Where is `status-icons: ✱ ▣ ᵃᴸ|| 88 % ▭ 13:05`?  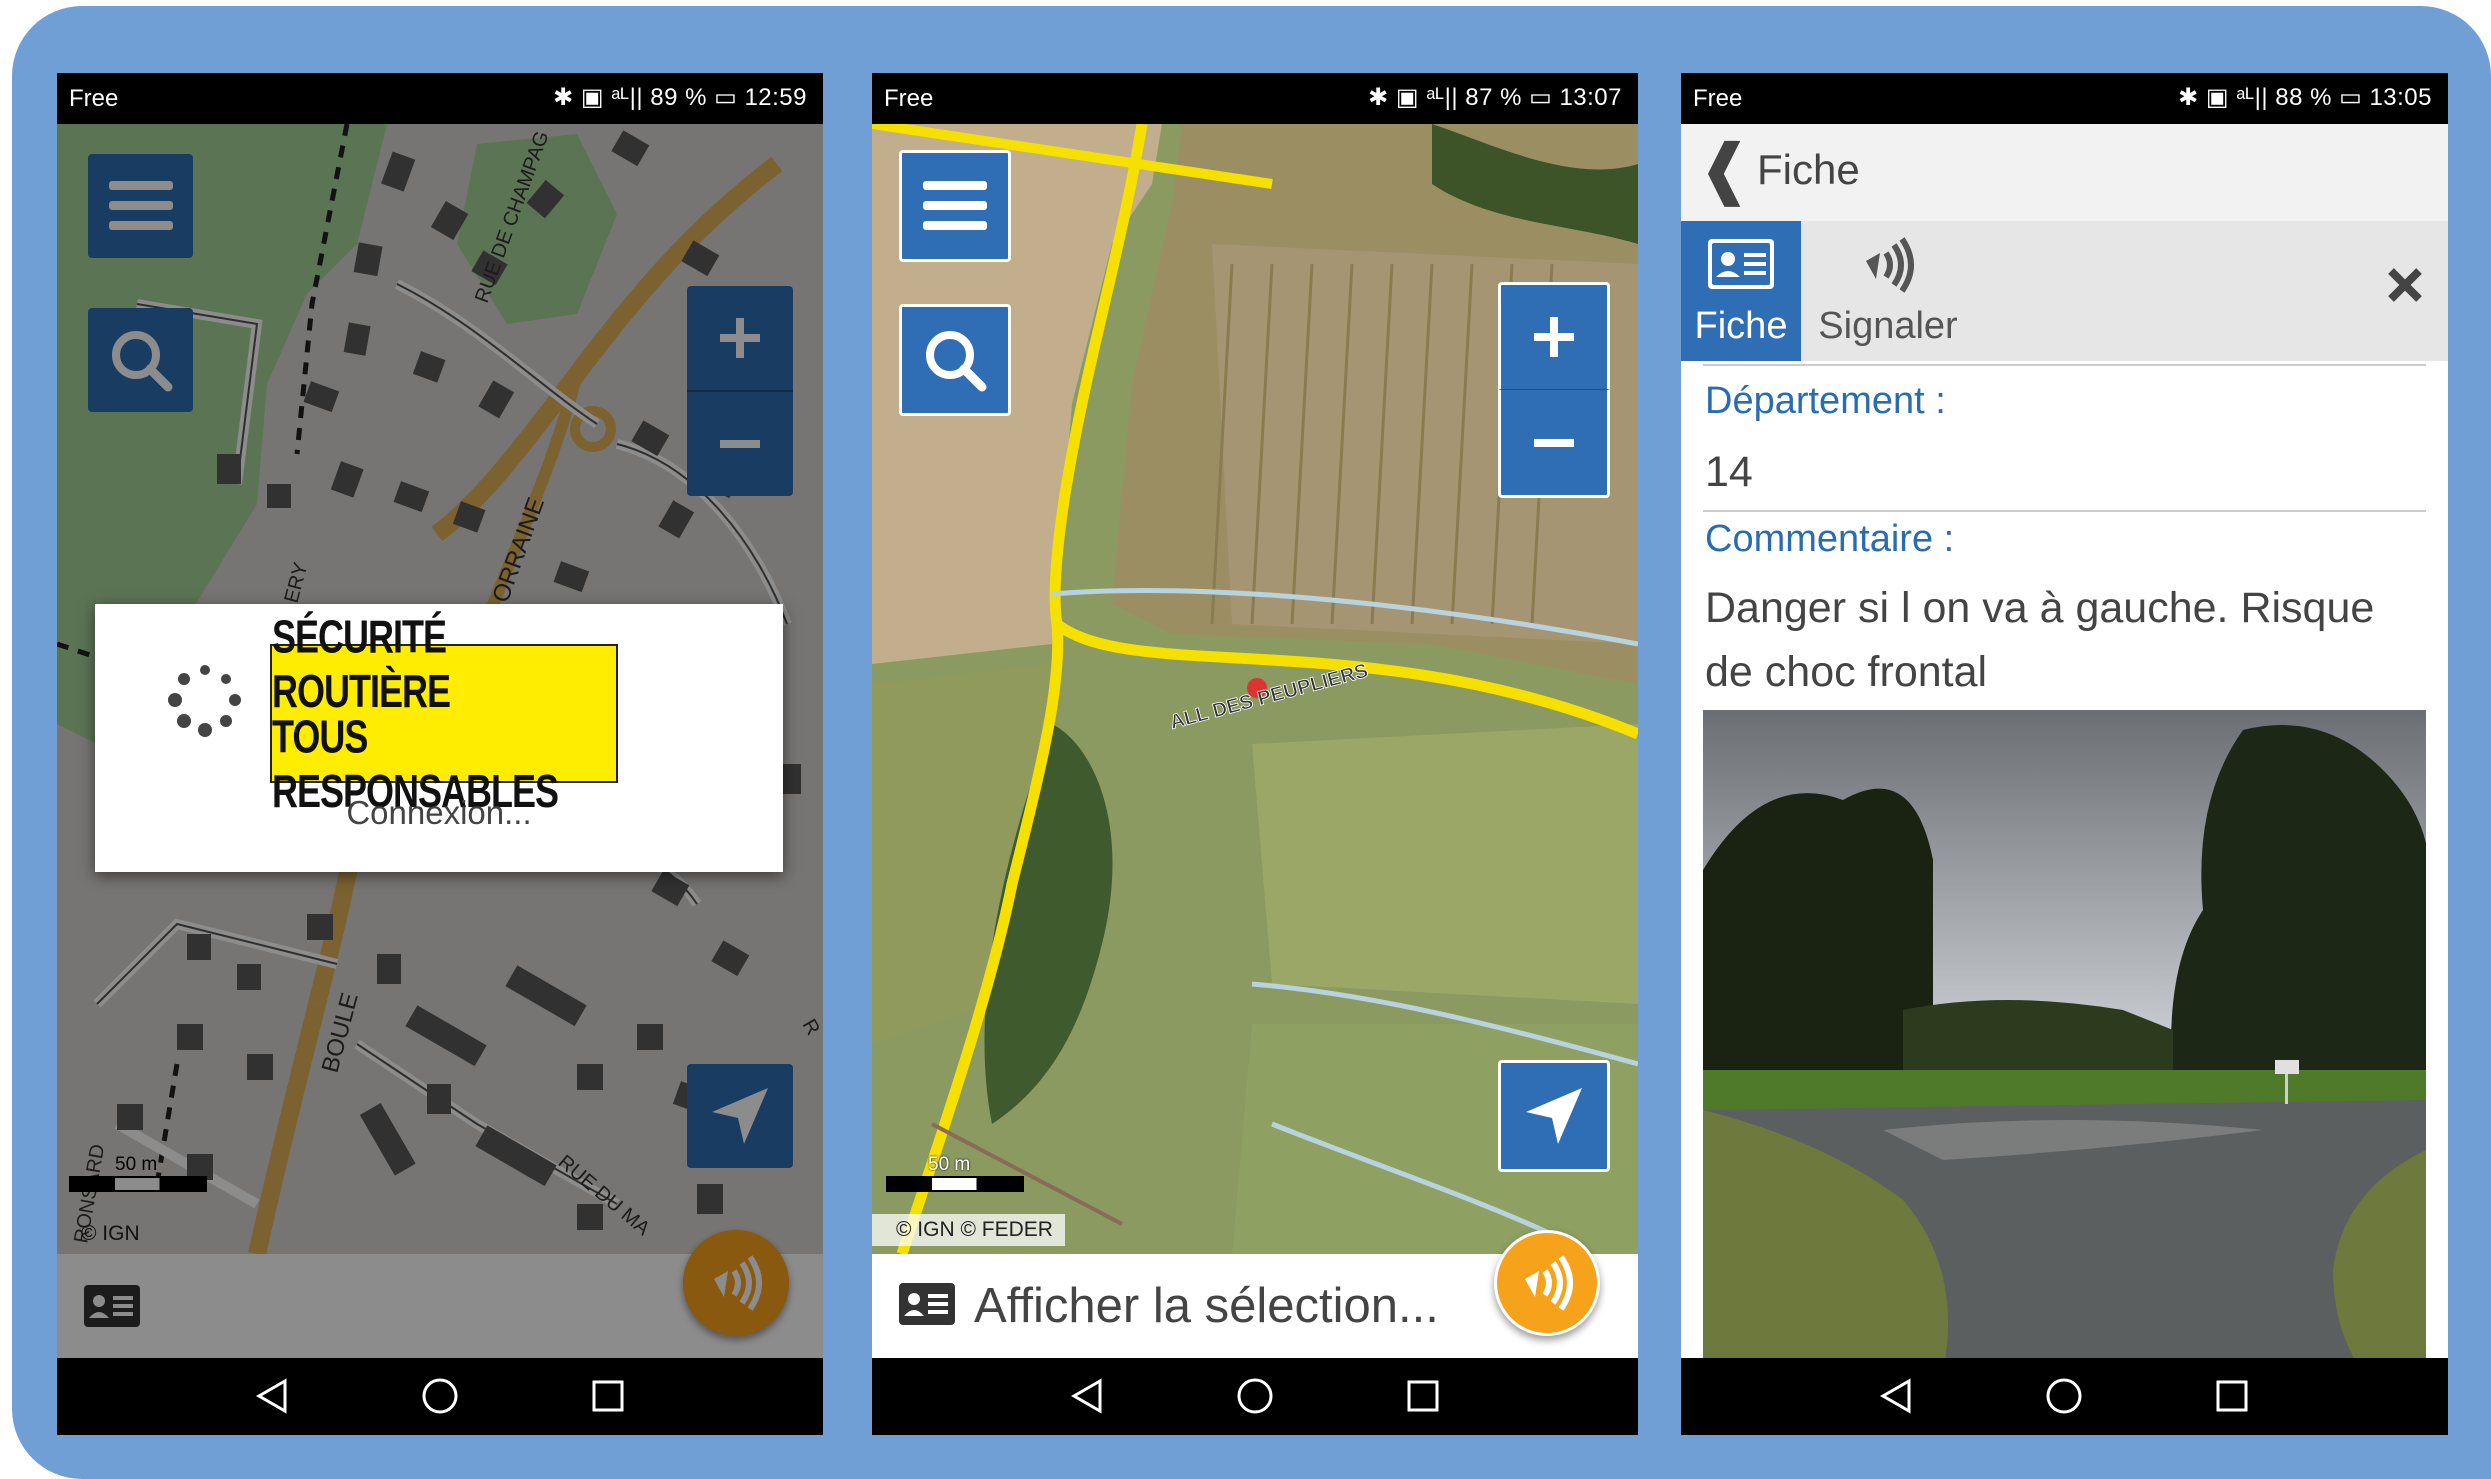
status-icons: ✱ ▣ ᵃᴸ|| 88 % ▭ 13:05 is located at coordinates (2305, 97).